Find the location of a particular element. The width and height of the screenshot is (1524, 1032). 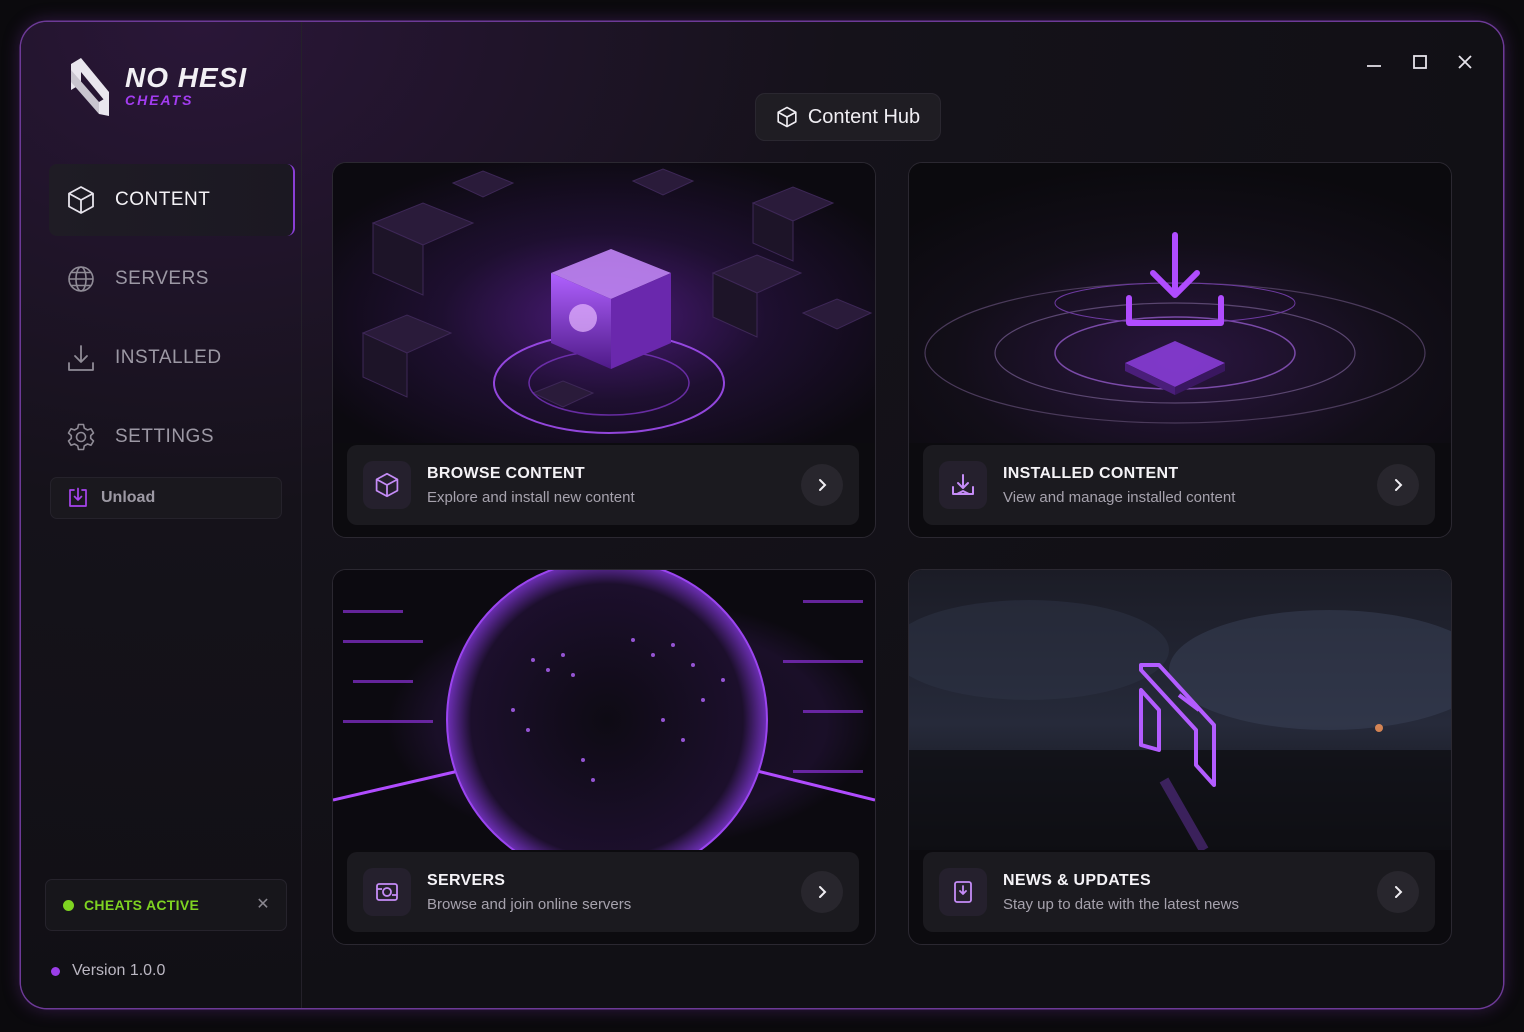

unload-icon is located at coordinates (78, 498).